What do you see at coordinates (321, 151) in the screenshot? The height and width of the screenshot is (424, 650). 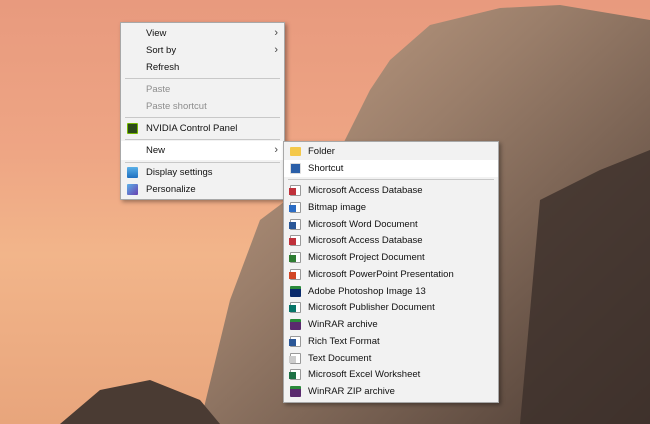 I see `menu-label: Folder` at bounding box center [321, 151].